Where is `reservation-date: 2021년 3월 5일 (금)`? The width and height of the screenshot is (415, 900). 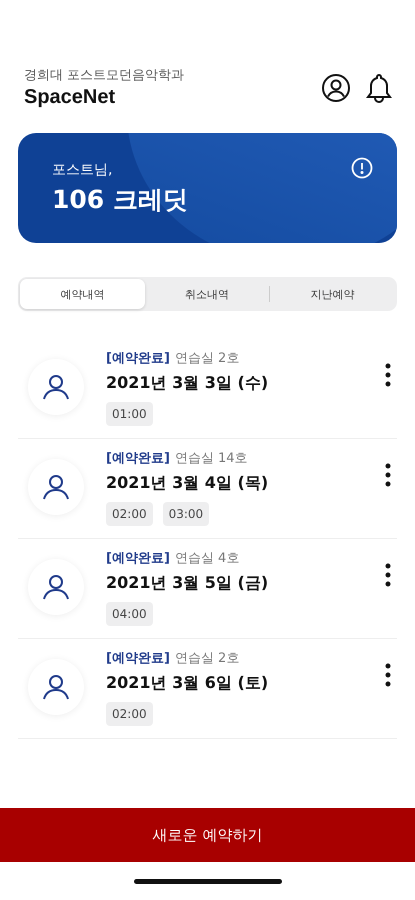
reservation-date: 2021년 3월 5일 (금) is located at coordinates (188, 583).